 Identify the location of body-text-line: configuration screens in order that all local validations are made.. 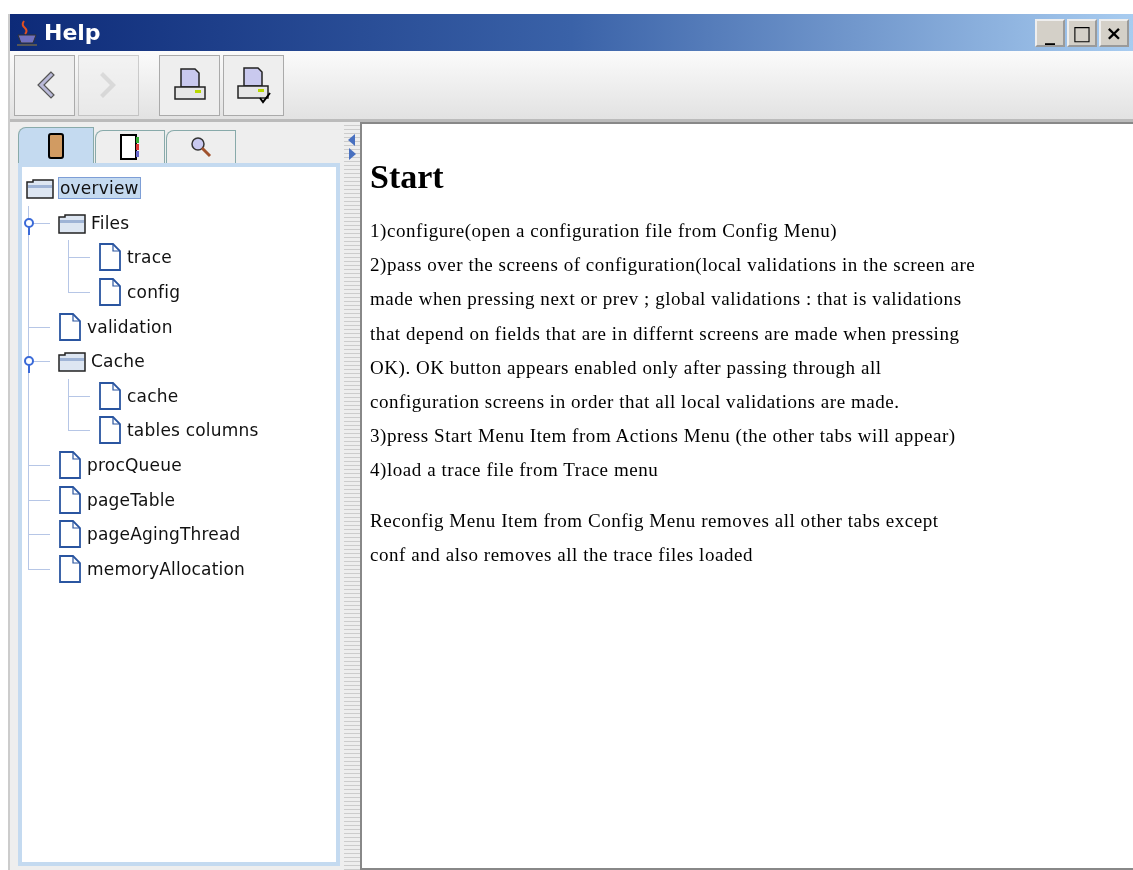
(635, 402).